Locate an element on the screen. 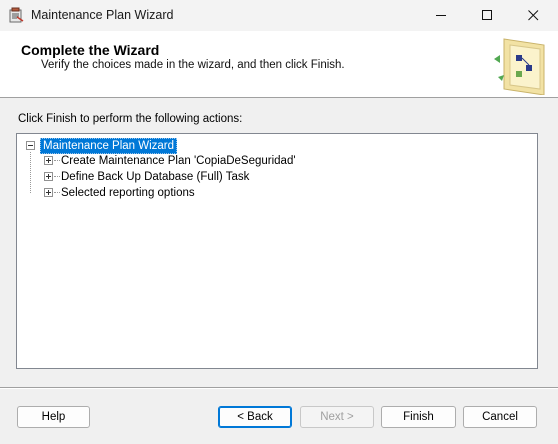 This screenshot has width=558, height=444. help-button: Help is located at coordinates (53, 417).